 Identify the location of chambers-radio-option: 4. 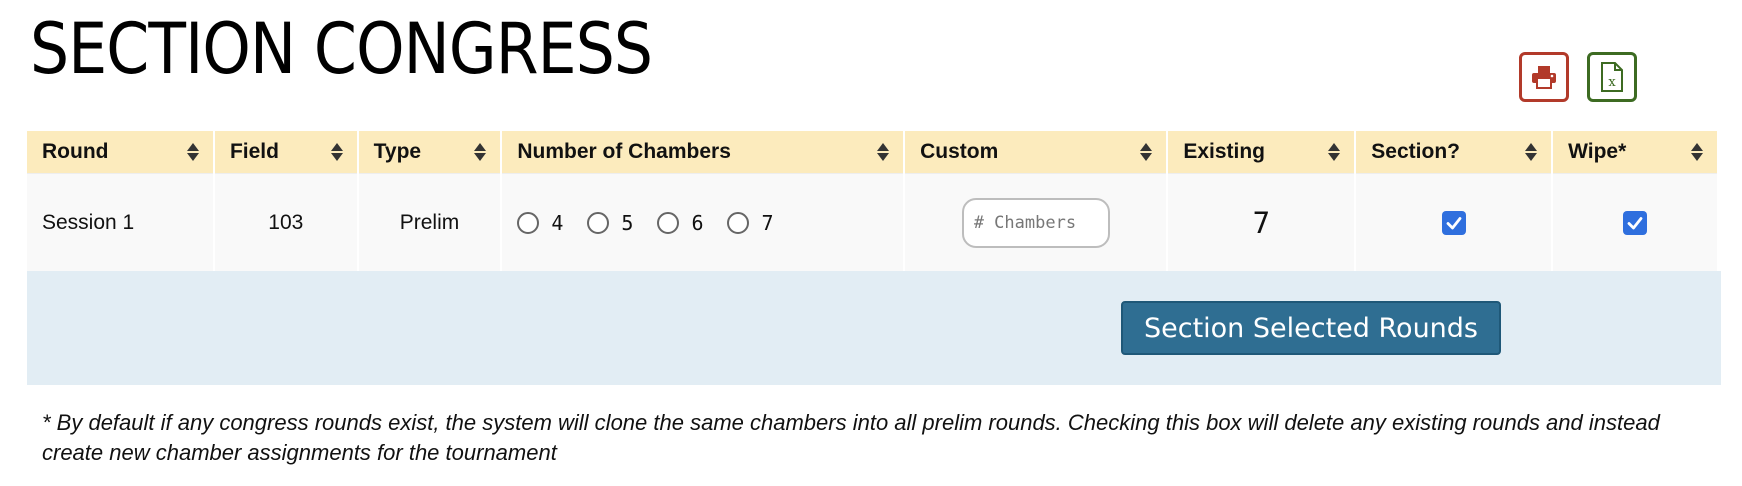
(540, 223).